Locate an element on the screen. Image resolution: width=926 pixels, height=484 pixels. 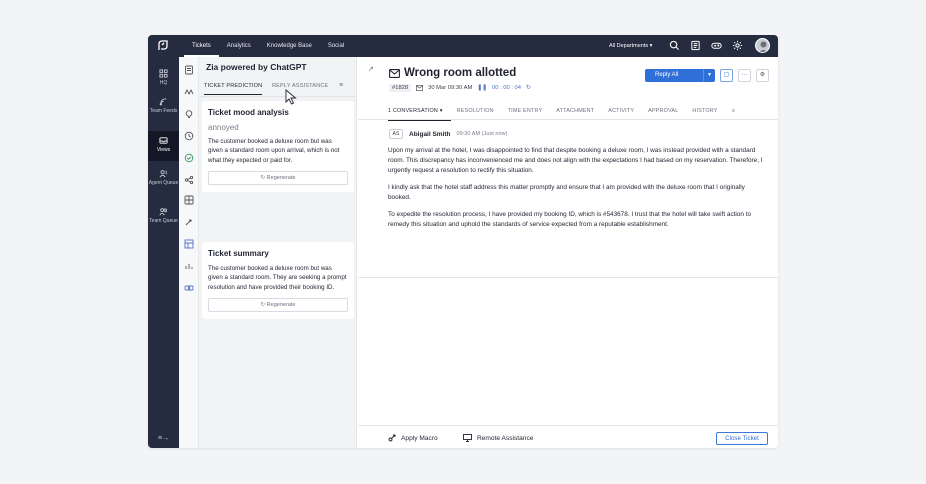
sidebar-item-views: Views is located at coordinates (163, 146).